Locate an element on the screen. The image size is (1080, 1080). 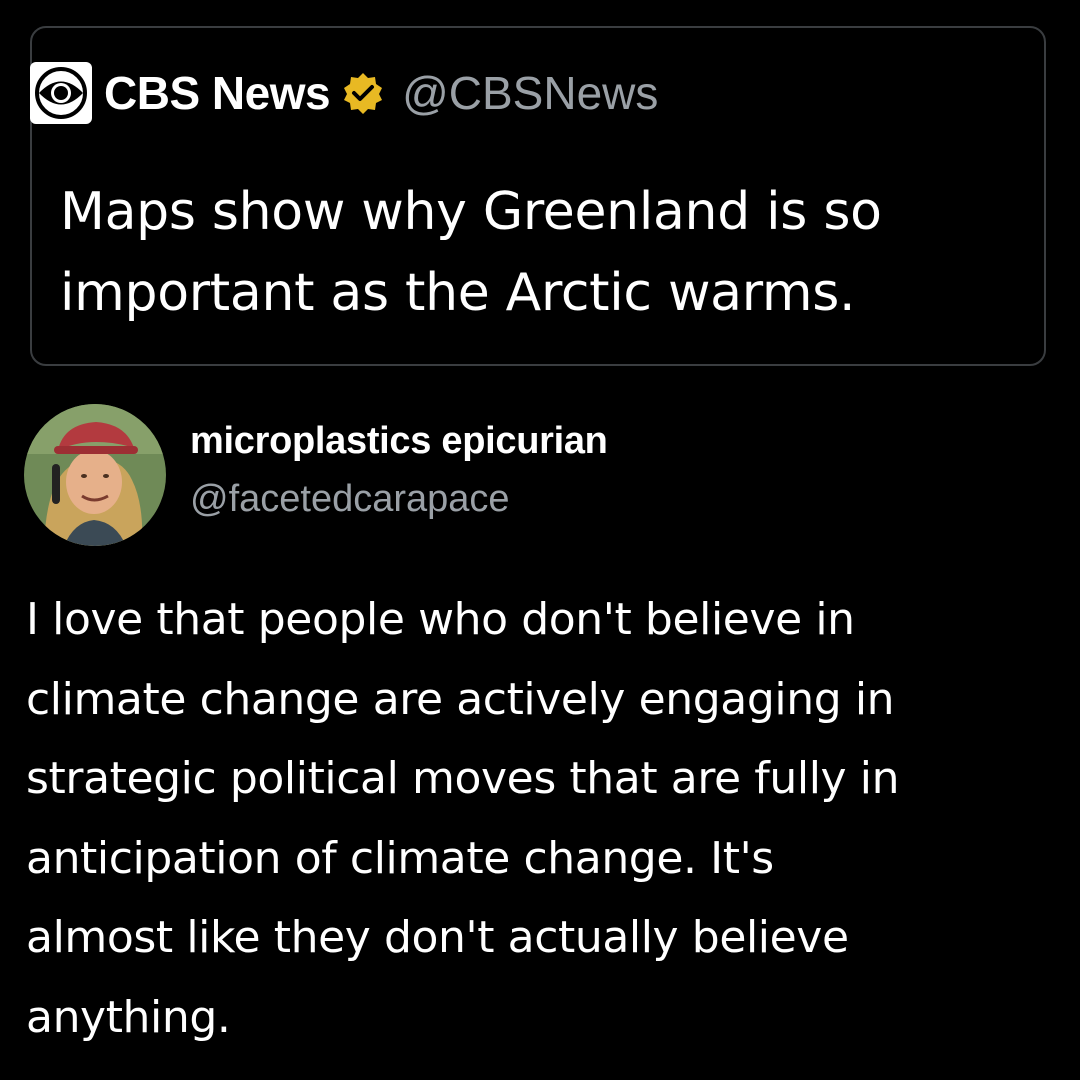
tweet-text-line: almost like they don't actually believe is located at coordinates (437, 937).